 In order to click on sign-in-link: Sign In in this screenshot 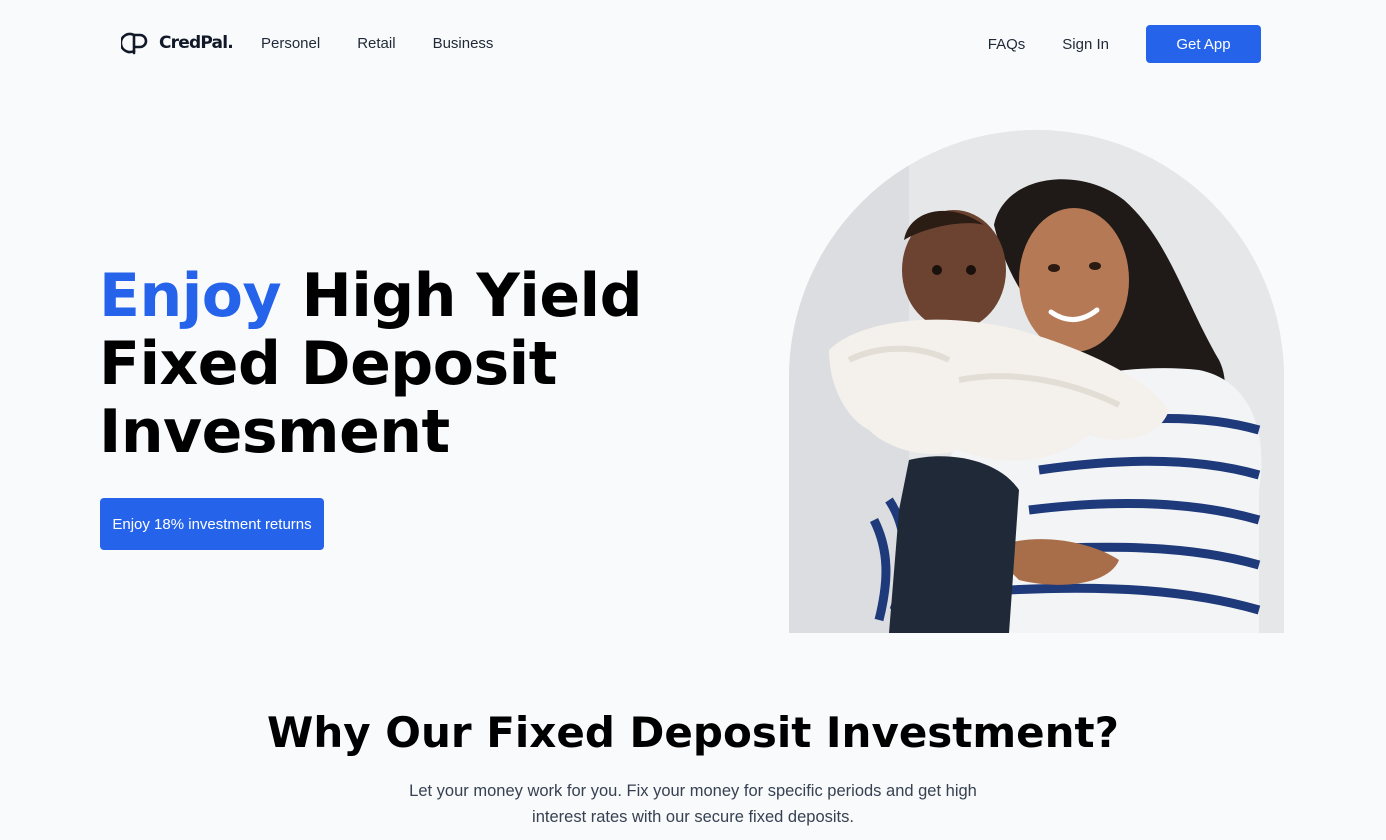, I will do `click(1085, 44)`.